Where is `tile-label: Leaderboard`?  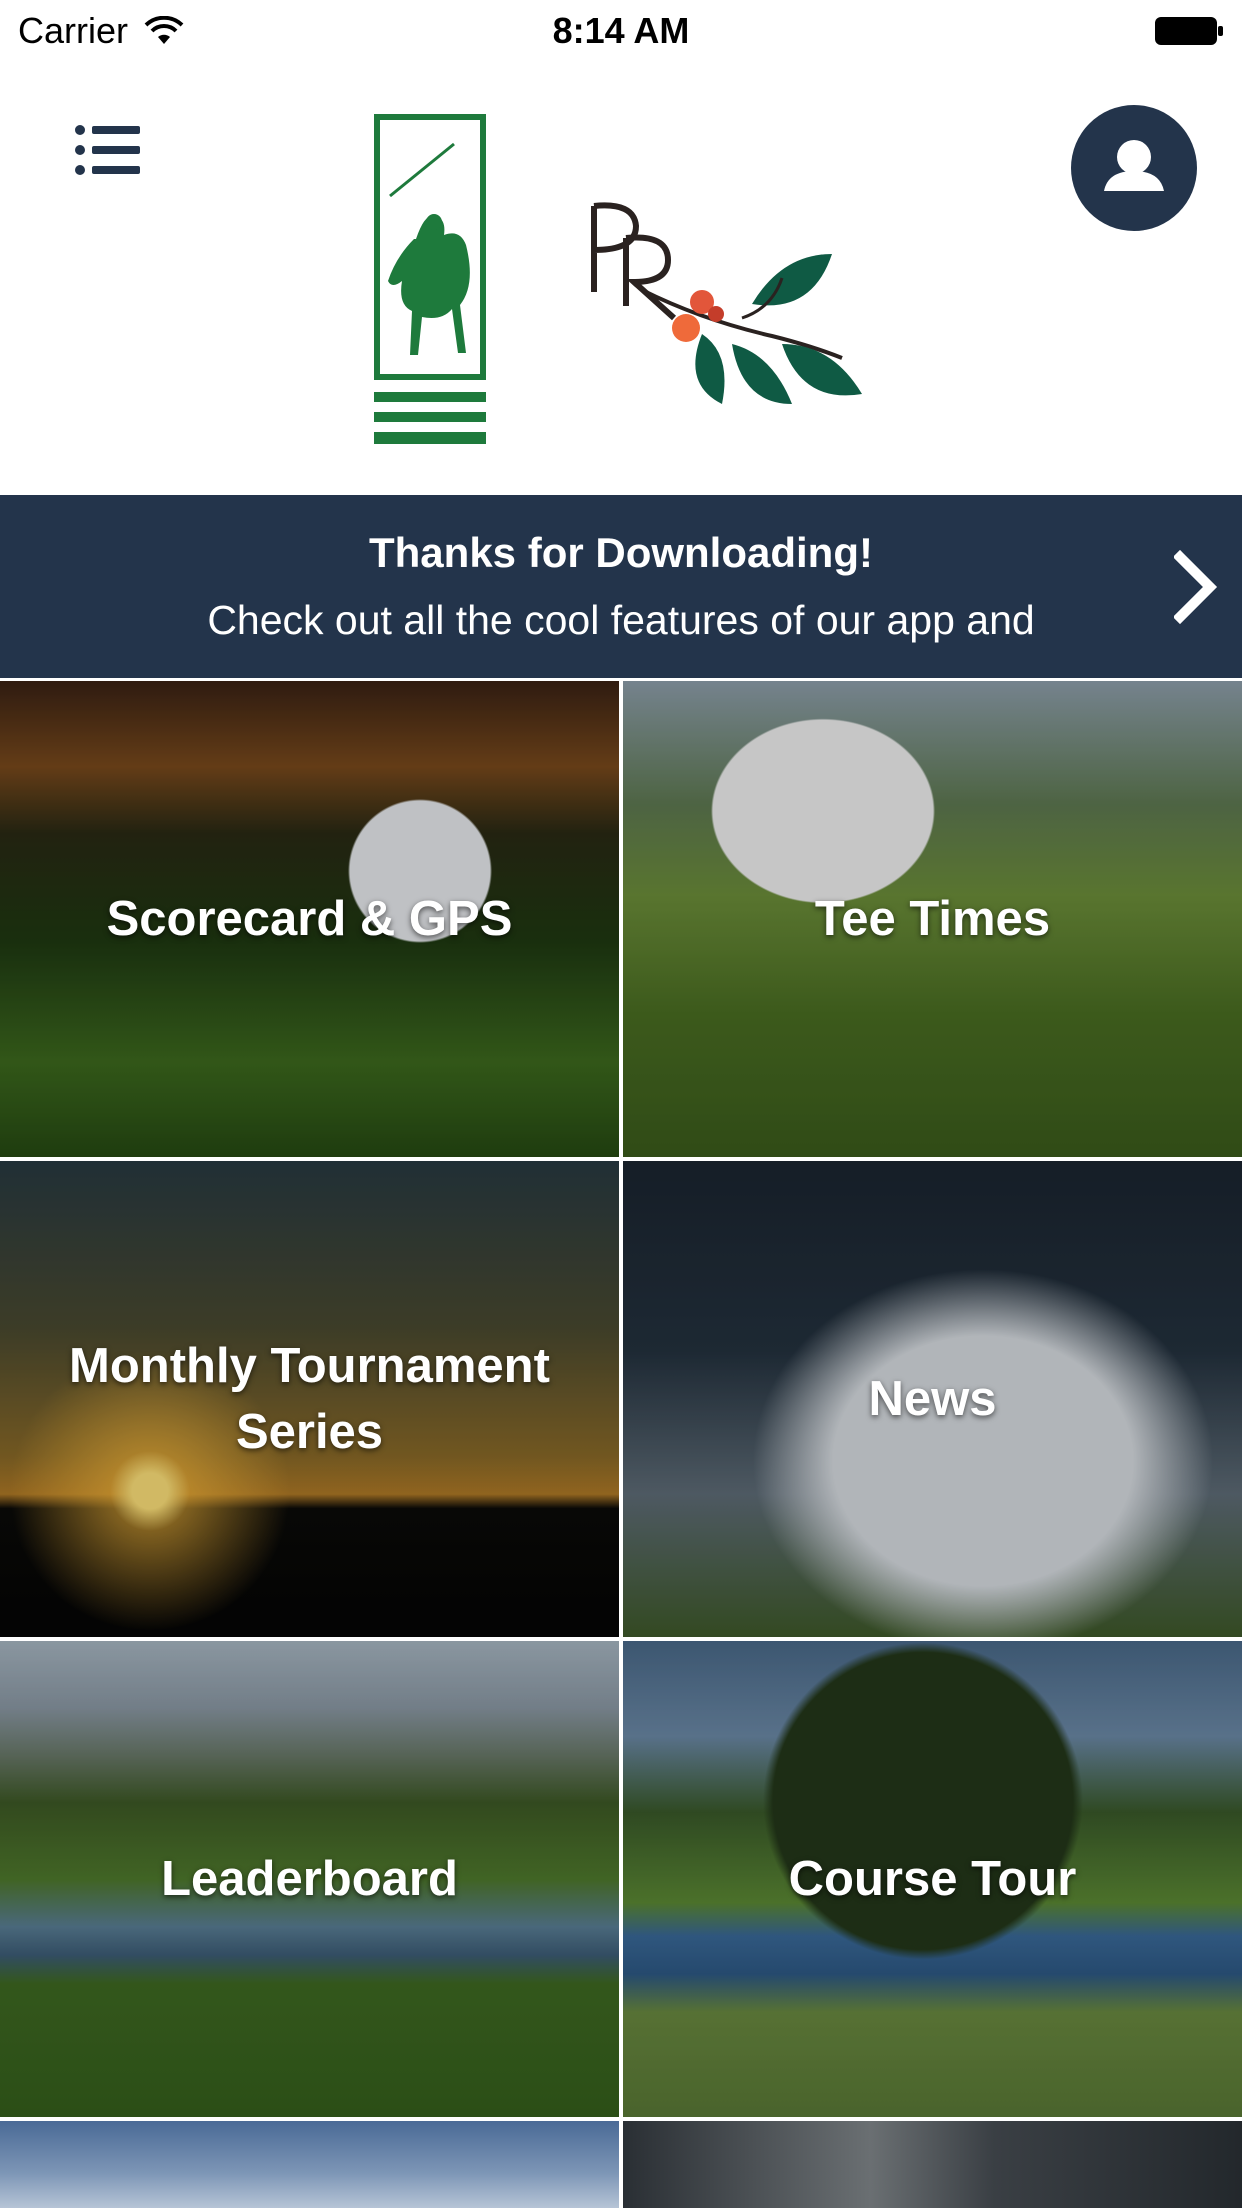 tile-label: Leaderboard is located at coordinates (309, 1879).